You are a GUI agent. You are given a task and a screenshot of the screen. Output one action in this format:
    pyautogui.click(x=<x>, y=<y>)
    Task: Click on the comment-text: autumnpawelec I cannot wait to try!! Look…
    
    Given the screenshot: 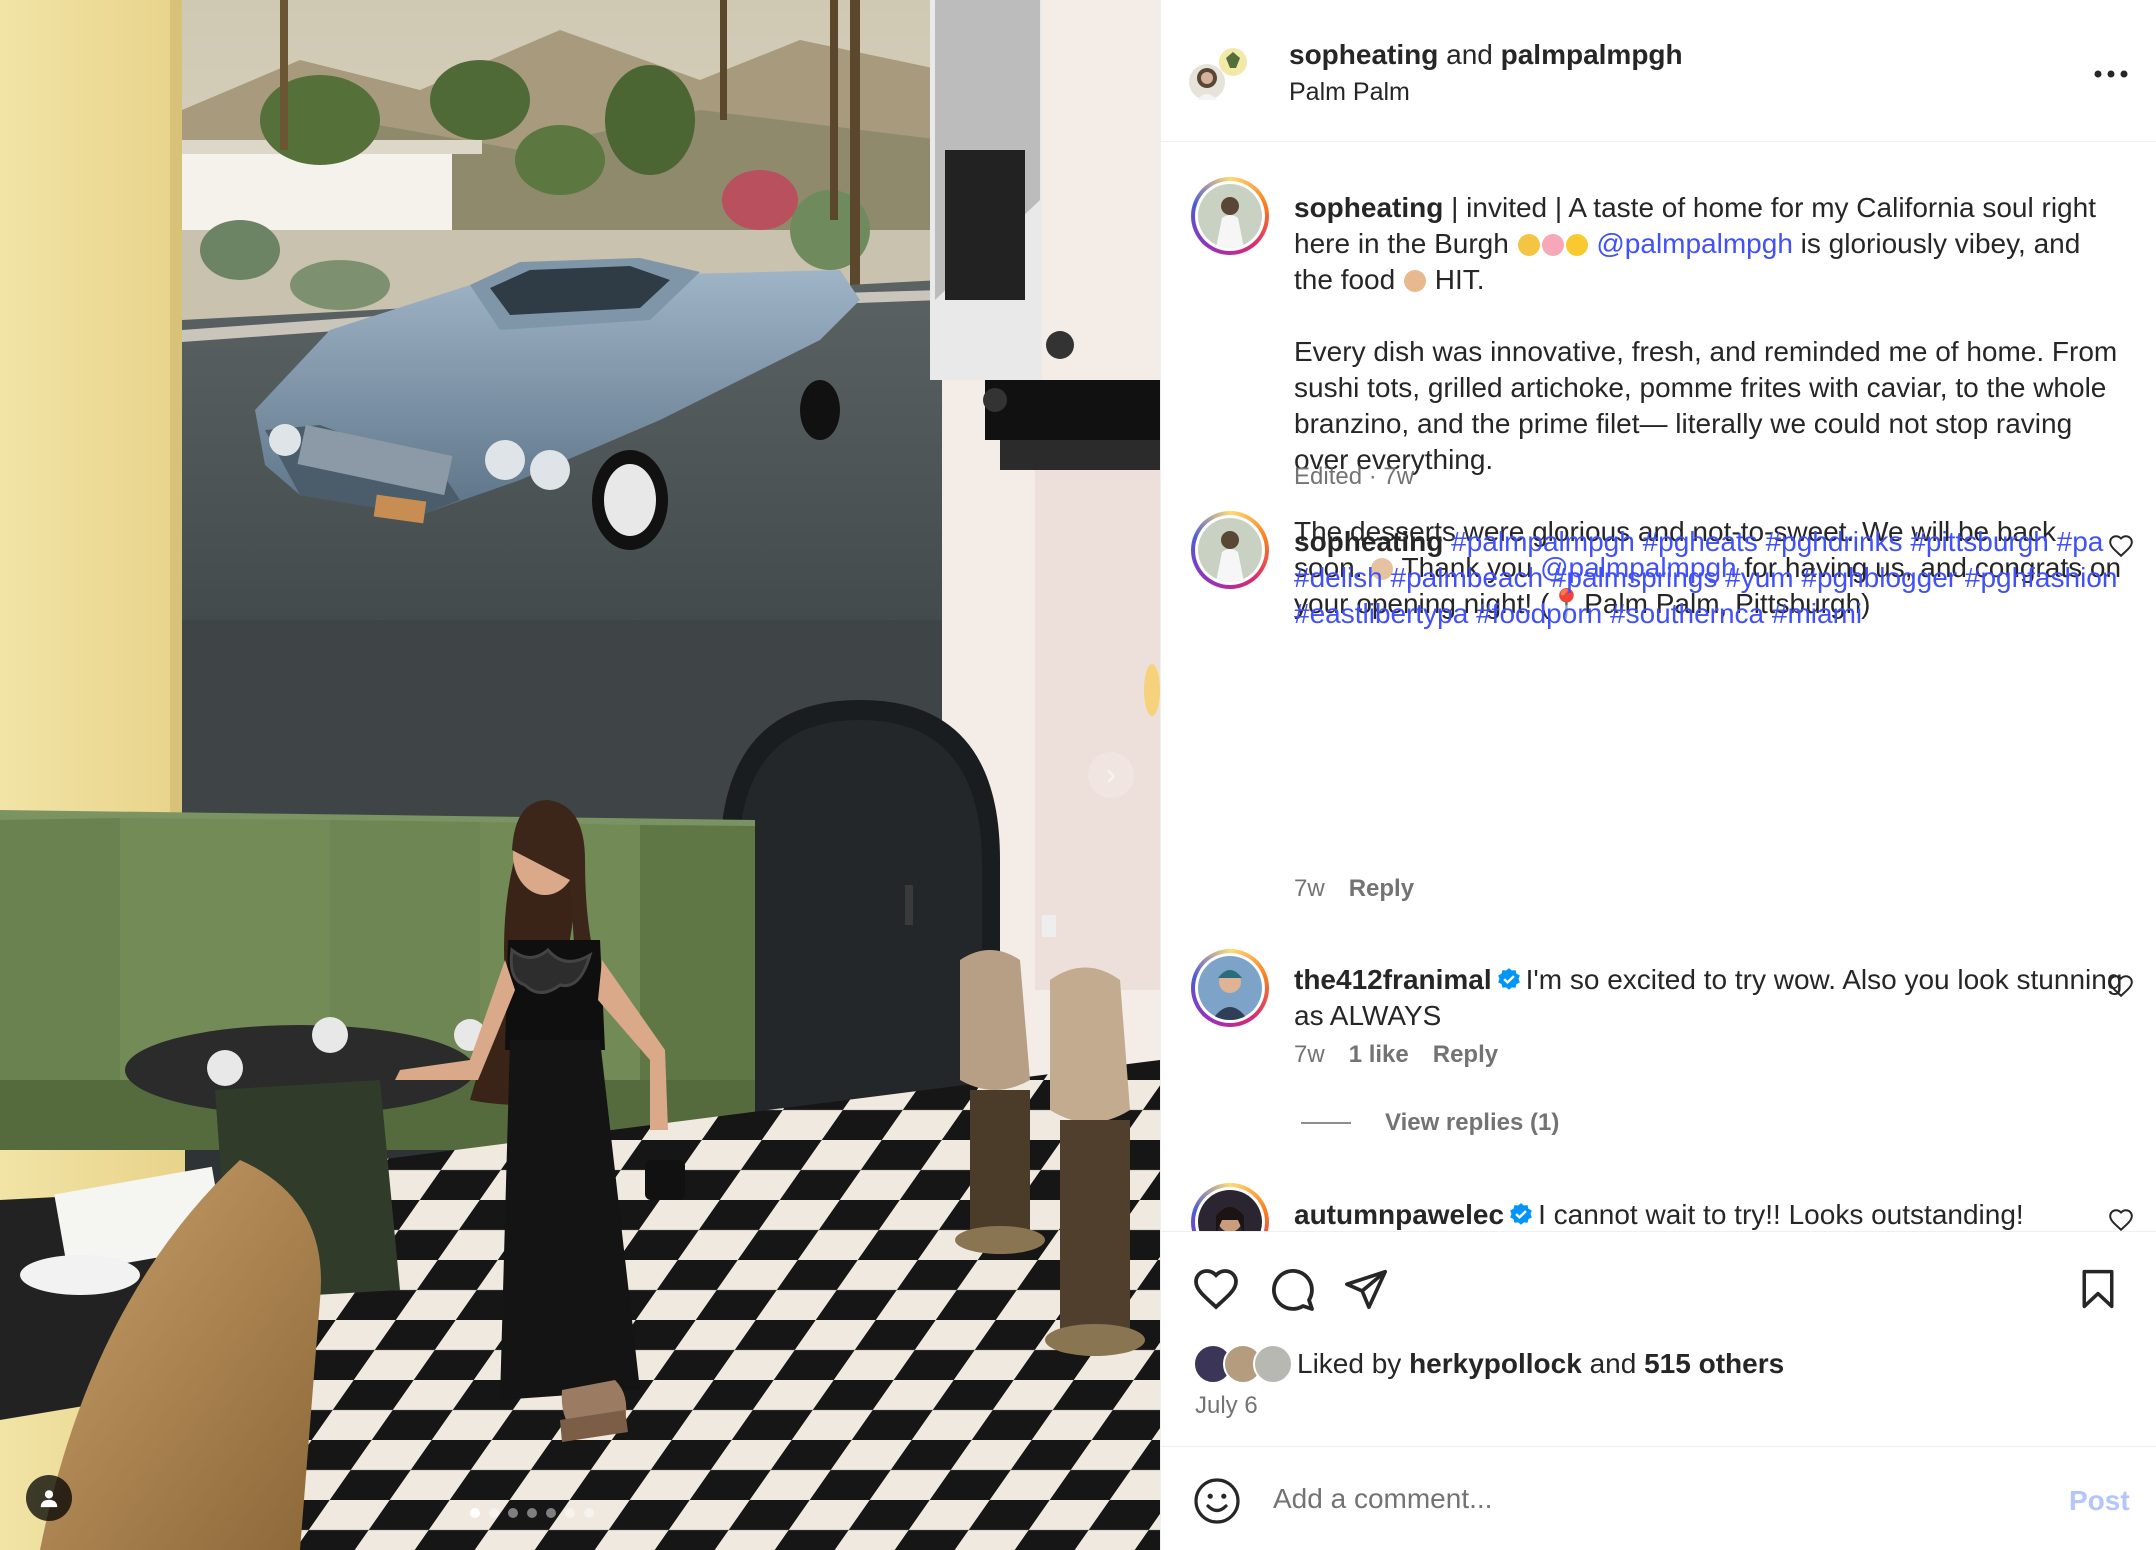 What is the action you would take?
    pyautogui.click(x=1709, y=1214)
    